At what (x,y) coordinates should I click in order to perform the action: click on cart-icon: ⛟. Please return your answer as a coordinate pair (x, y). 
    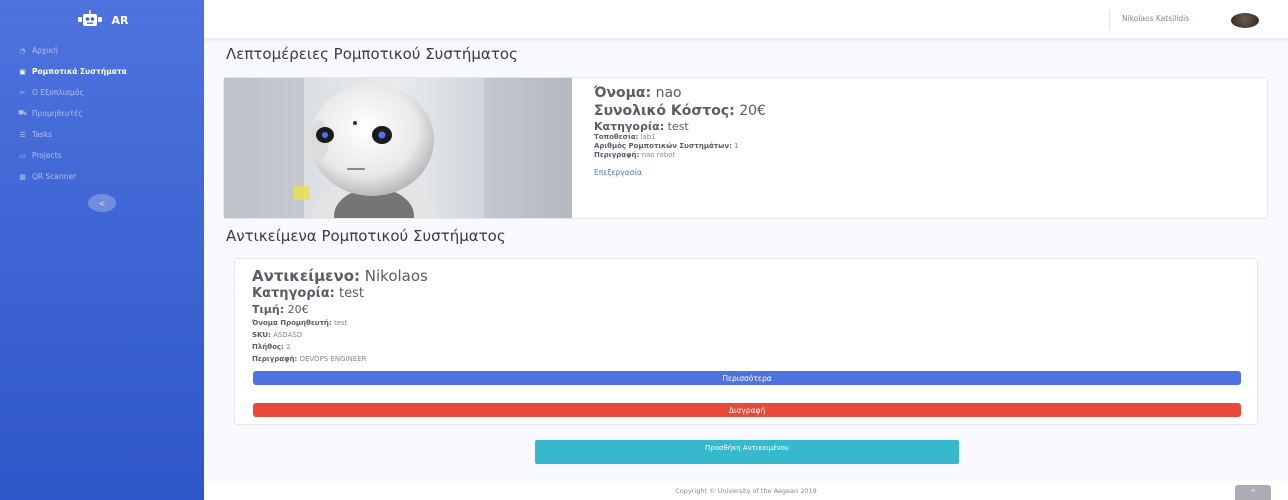
    Looking at the image, I should click on (22, 113).